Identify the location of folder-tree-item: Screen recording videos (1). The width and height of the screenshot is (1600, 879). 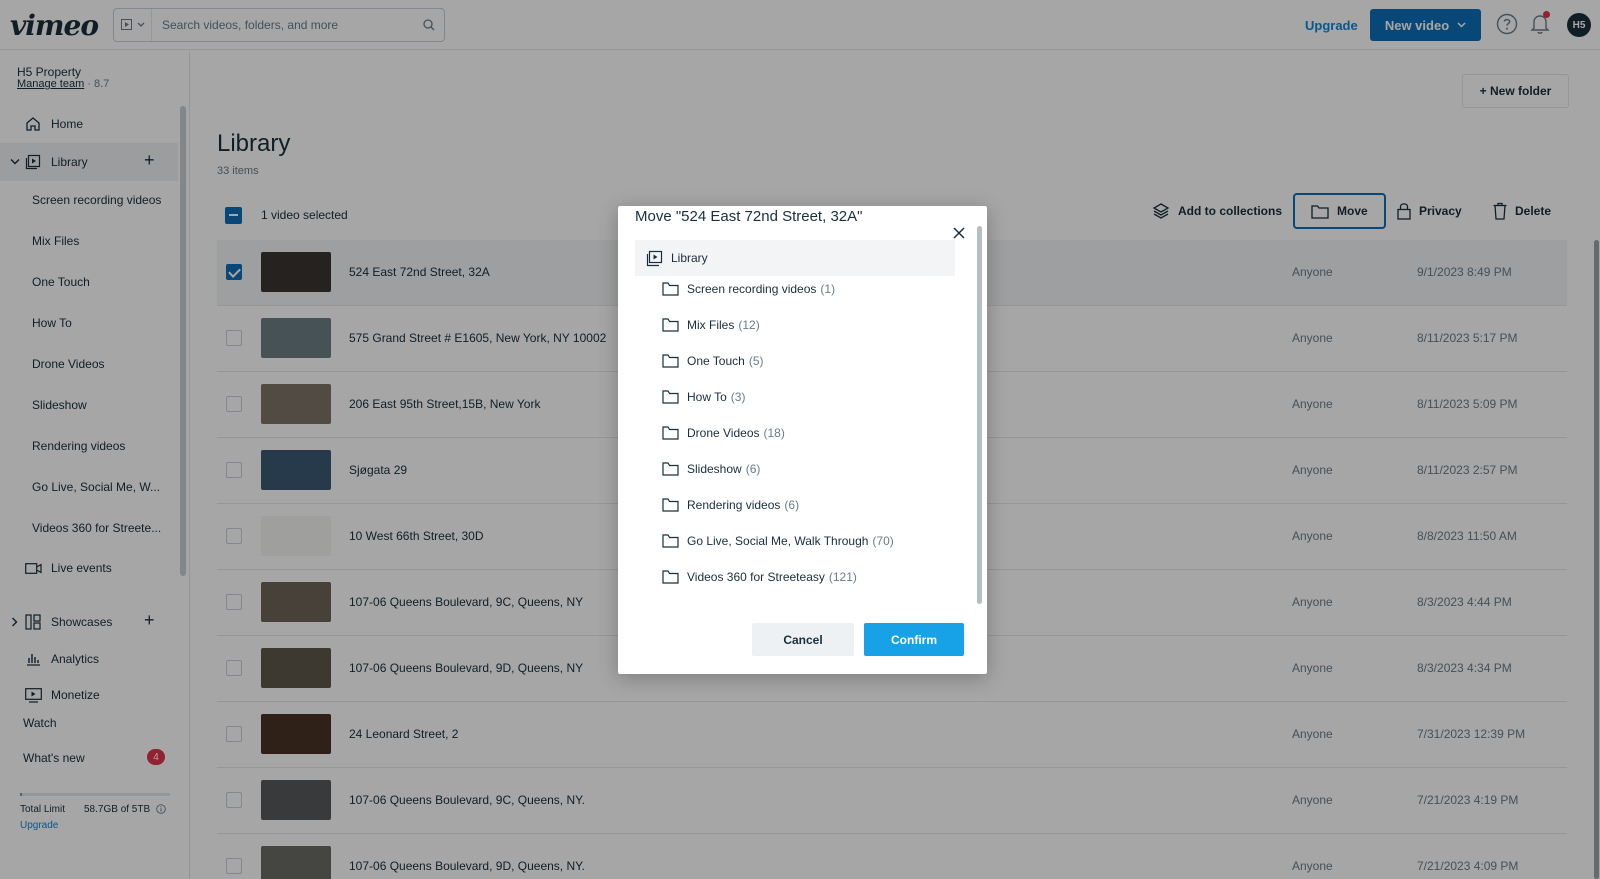
(748, 289).